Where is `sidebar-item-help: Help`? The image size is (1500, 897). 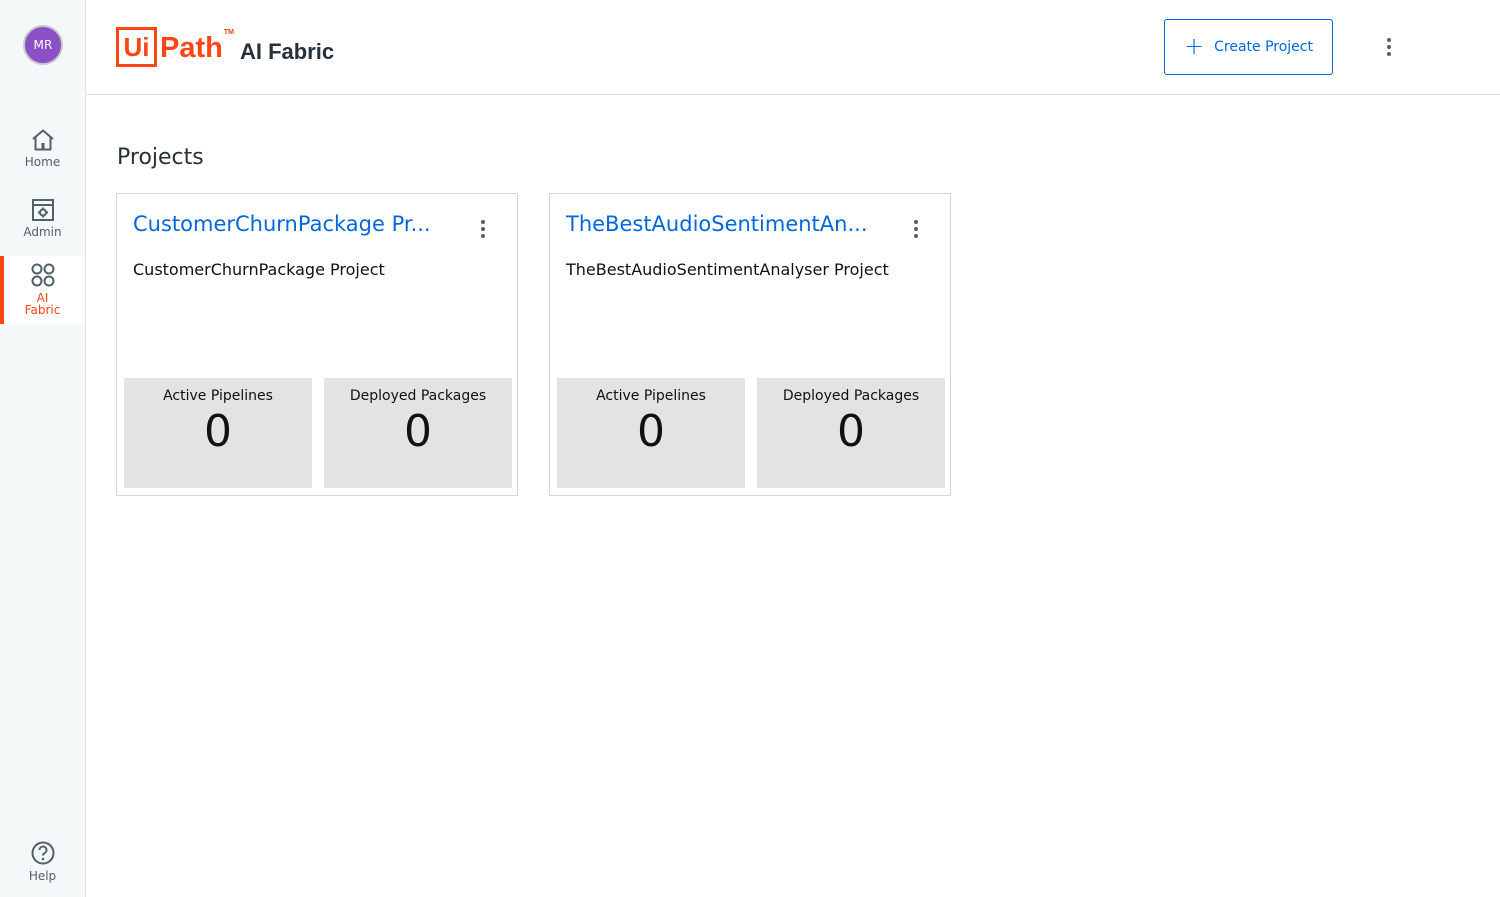 sidebar-item-help: Help is located at coordinates (42, 861).